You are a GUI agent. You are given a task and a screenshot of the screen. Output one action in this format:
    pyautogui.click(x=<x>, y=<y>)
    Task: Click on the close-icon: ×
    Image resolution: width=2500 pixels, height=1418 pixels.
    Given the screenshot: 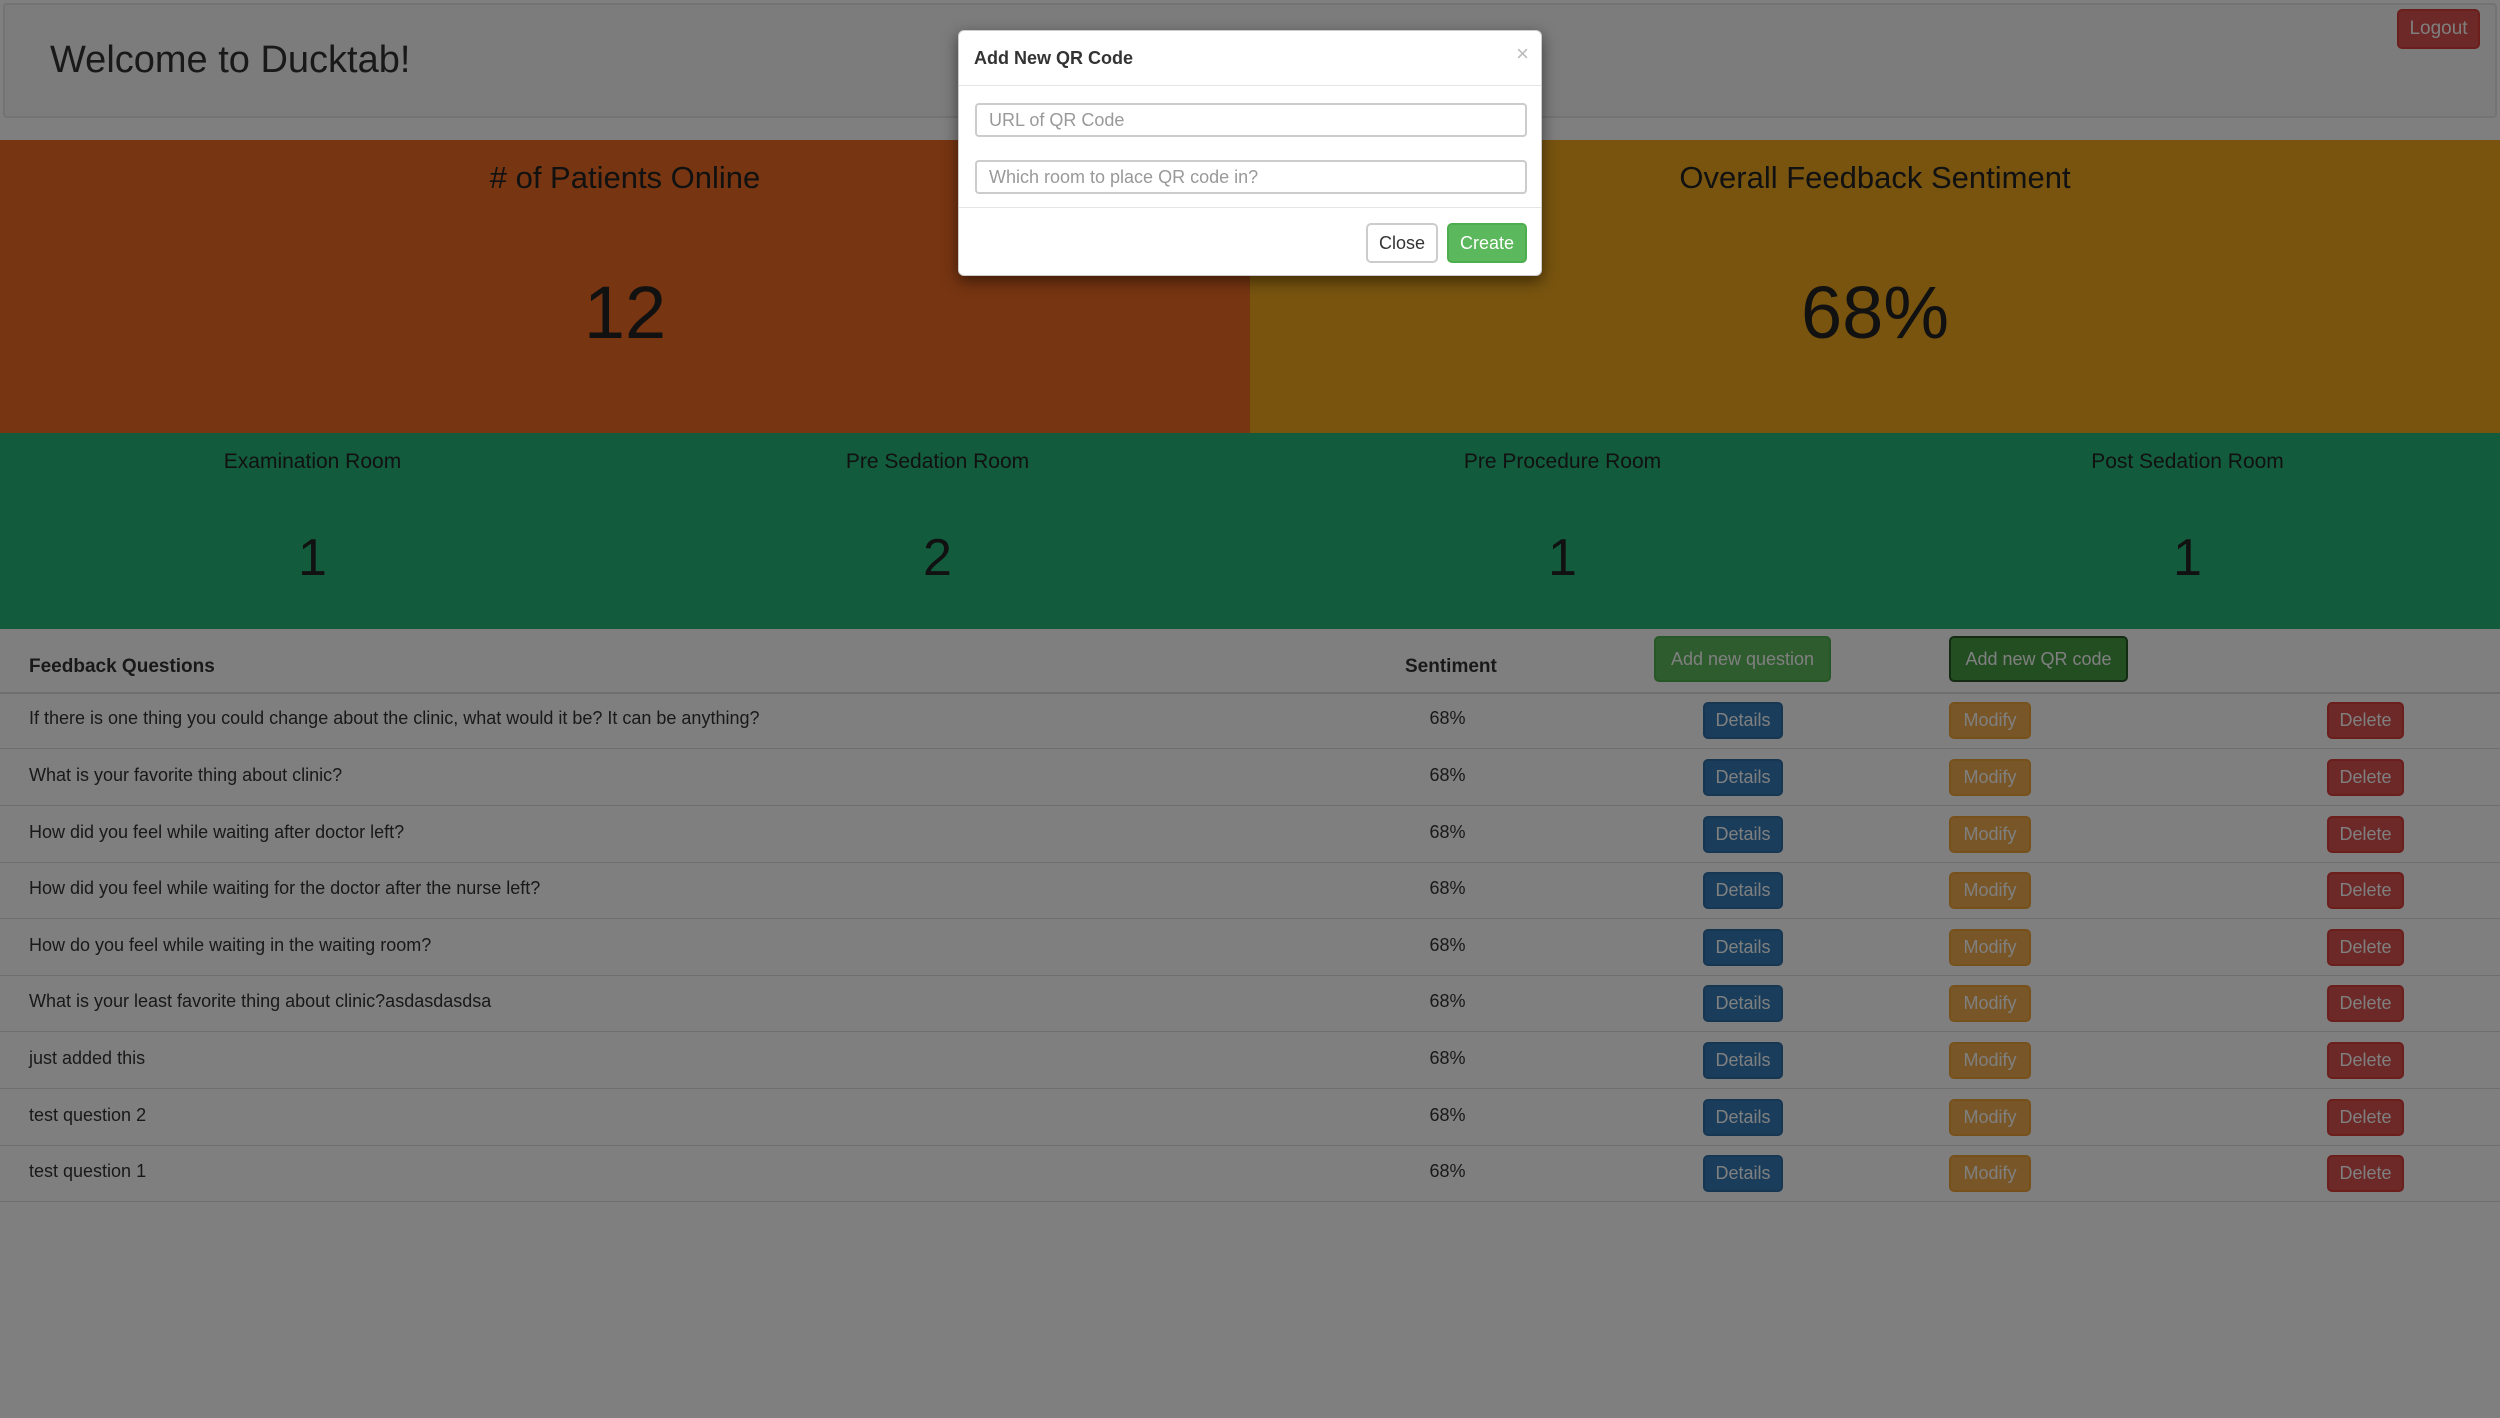 What is the action you would take?
    pyautogui.click(x=1522, y=54)
    